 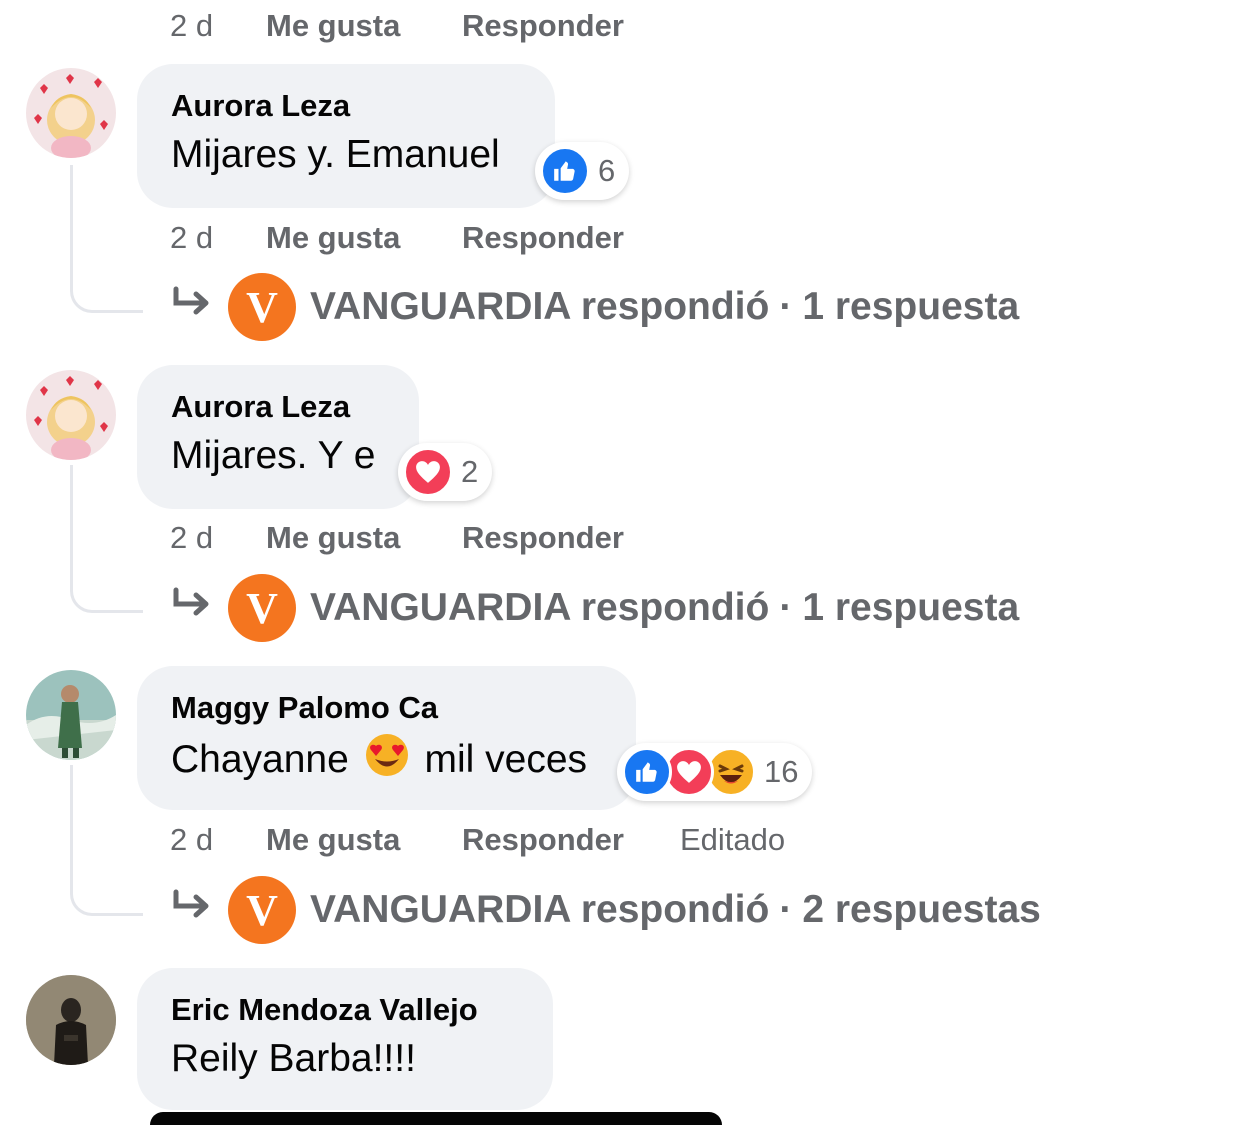 What do you see at coordinates (436, 1118) in the screenshot?
I see `attachment-preview` at bounding box center [436, 1118].